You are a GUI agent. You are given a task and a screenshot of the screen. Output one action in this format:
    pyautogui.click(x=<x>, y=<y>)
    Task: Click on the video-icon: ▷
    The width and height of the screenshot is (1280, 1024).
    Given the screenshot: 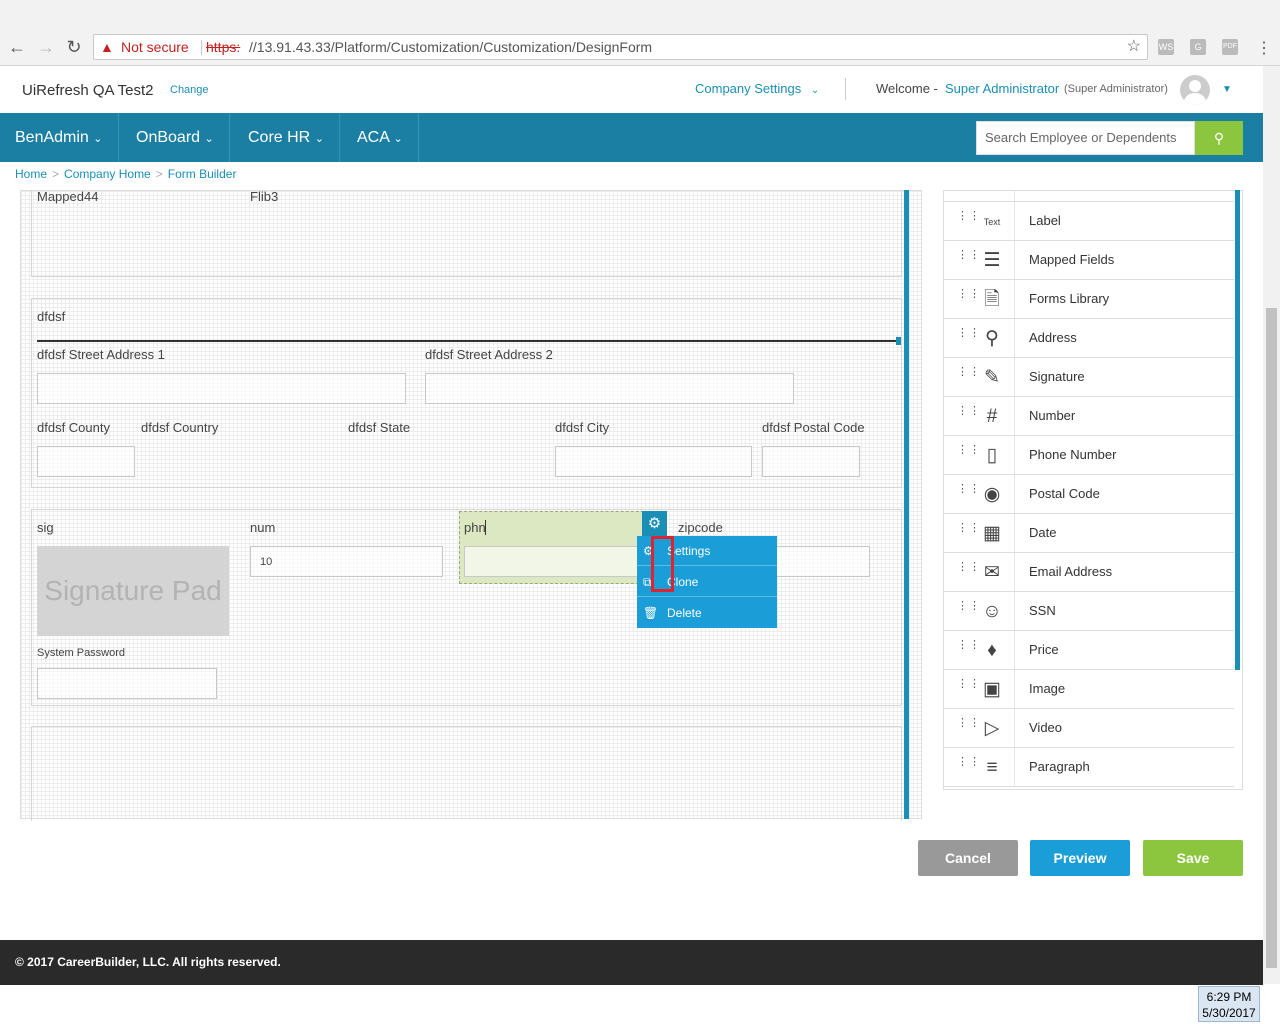 What is the action you would take?
    pyautogui.click(x=992, y=728)
    